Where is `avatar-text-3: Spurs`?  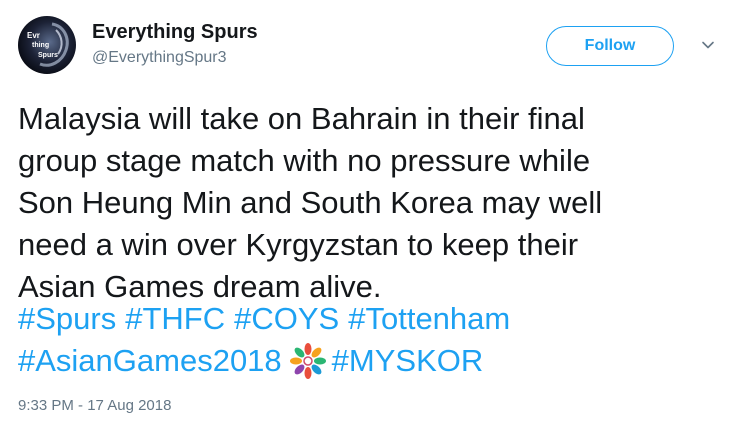 avatar-text-3: Spurs is located at coordinates (48, 55).